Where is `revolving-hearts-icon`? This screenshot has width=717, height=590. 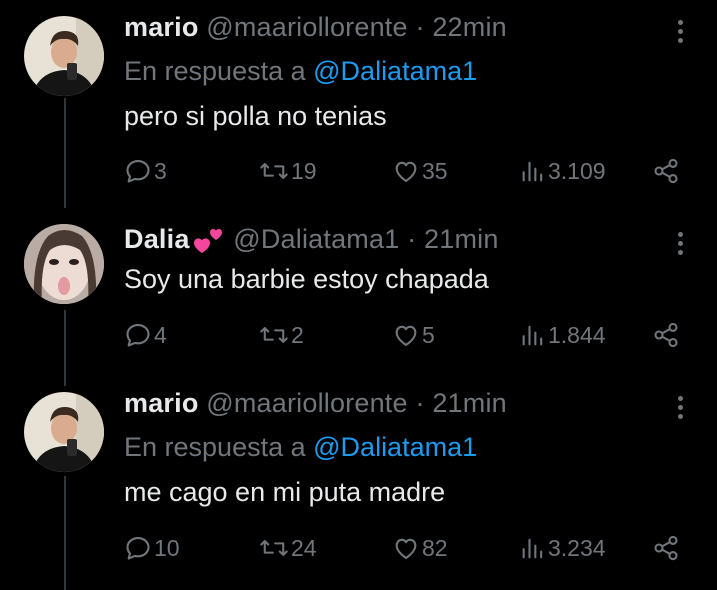 revolving-hearts-icon is located at coordinates (207, 240).